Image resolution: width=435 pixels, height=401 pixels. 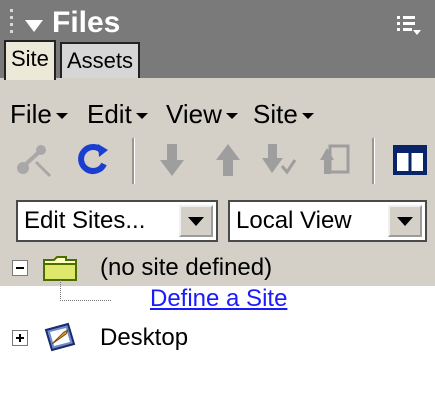 What do you see at coordinates (109, 114) in the screenshot?
I see `menu-edit-label: Edit` at bounding box center [109, 114].